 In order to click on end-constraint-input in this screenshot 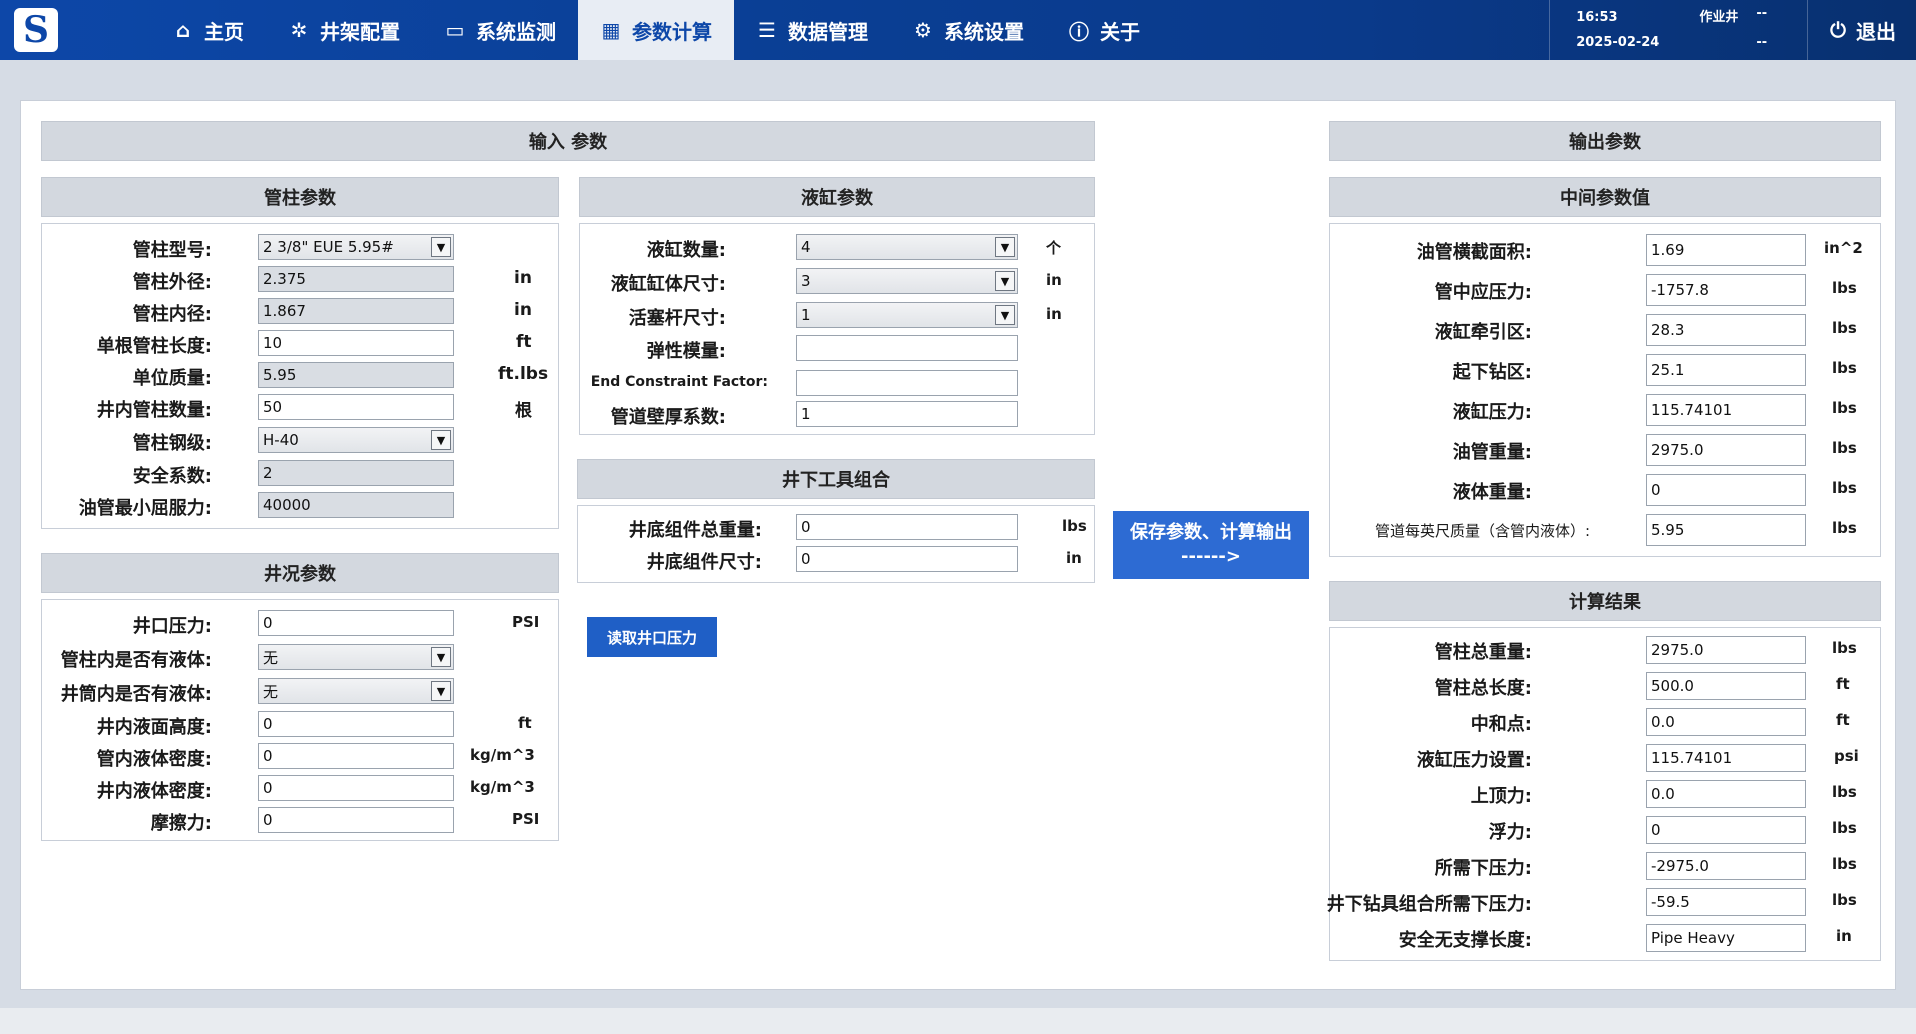, I will do `click(907, 383)`.